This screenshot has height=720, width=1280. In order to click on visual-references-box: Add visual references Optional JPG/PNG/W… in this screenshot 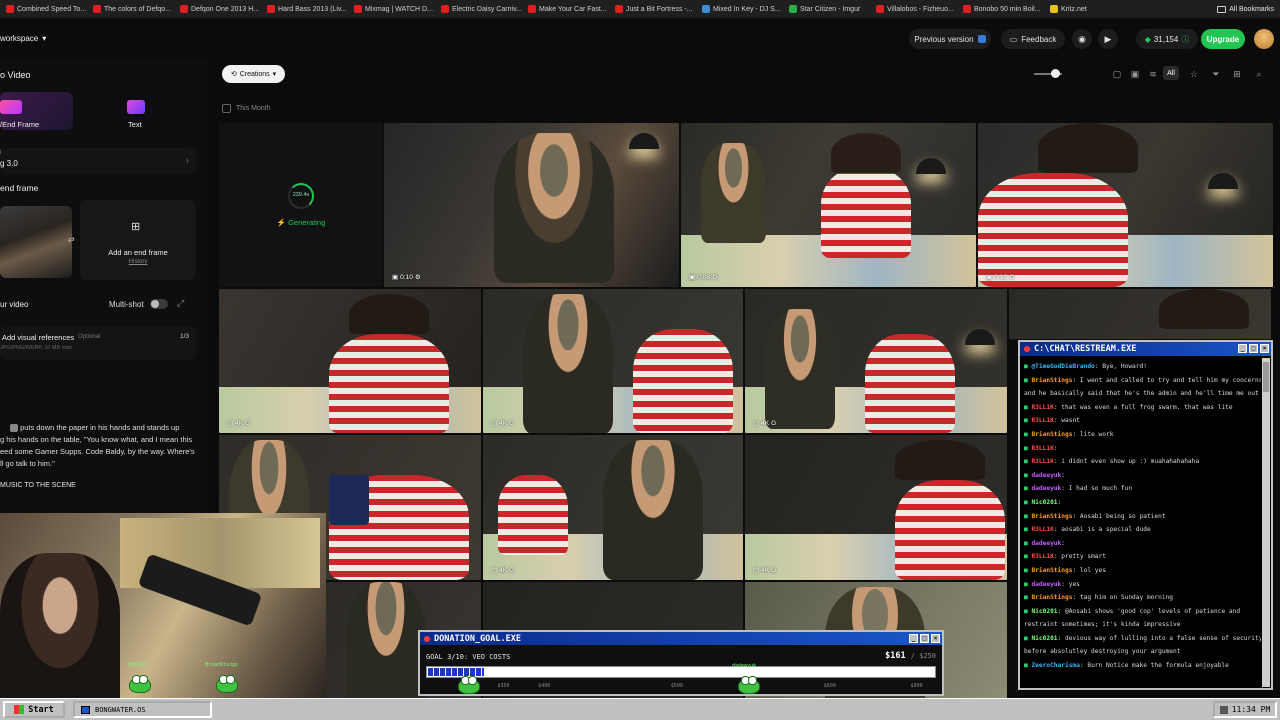, I will do `click(98, 343)`.